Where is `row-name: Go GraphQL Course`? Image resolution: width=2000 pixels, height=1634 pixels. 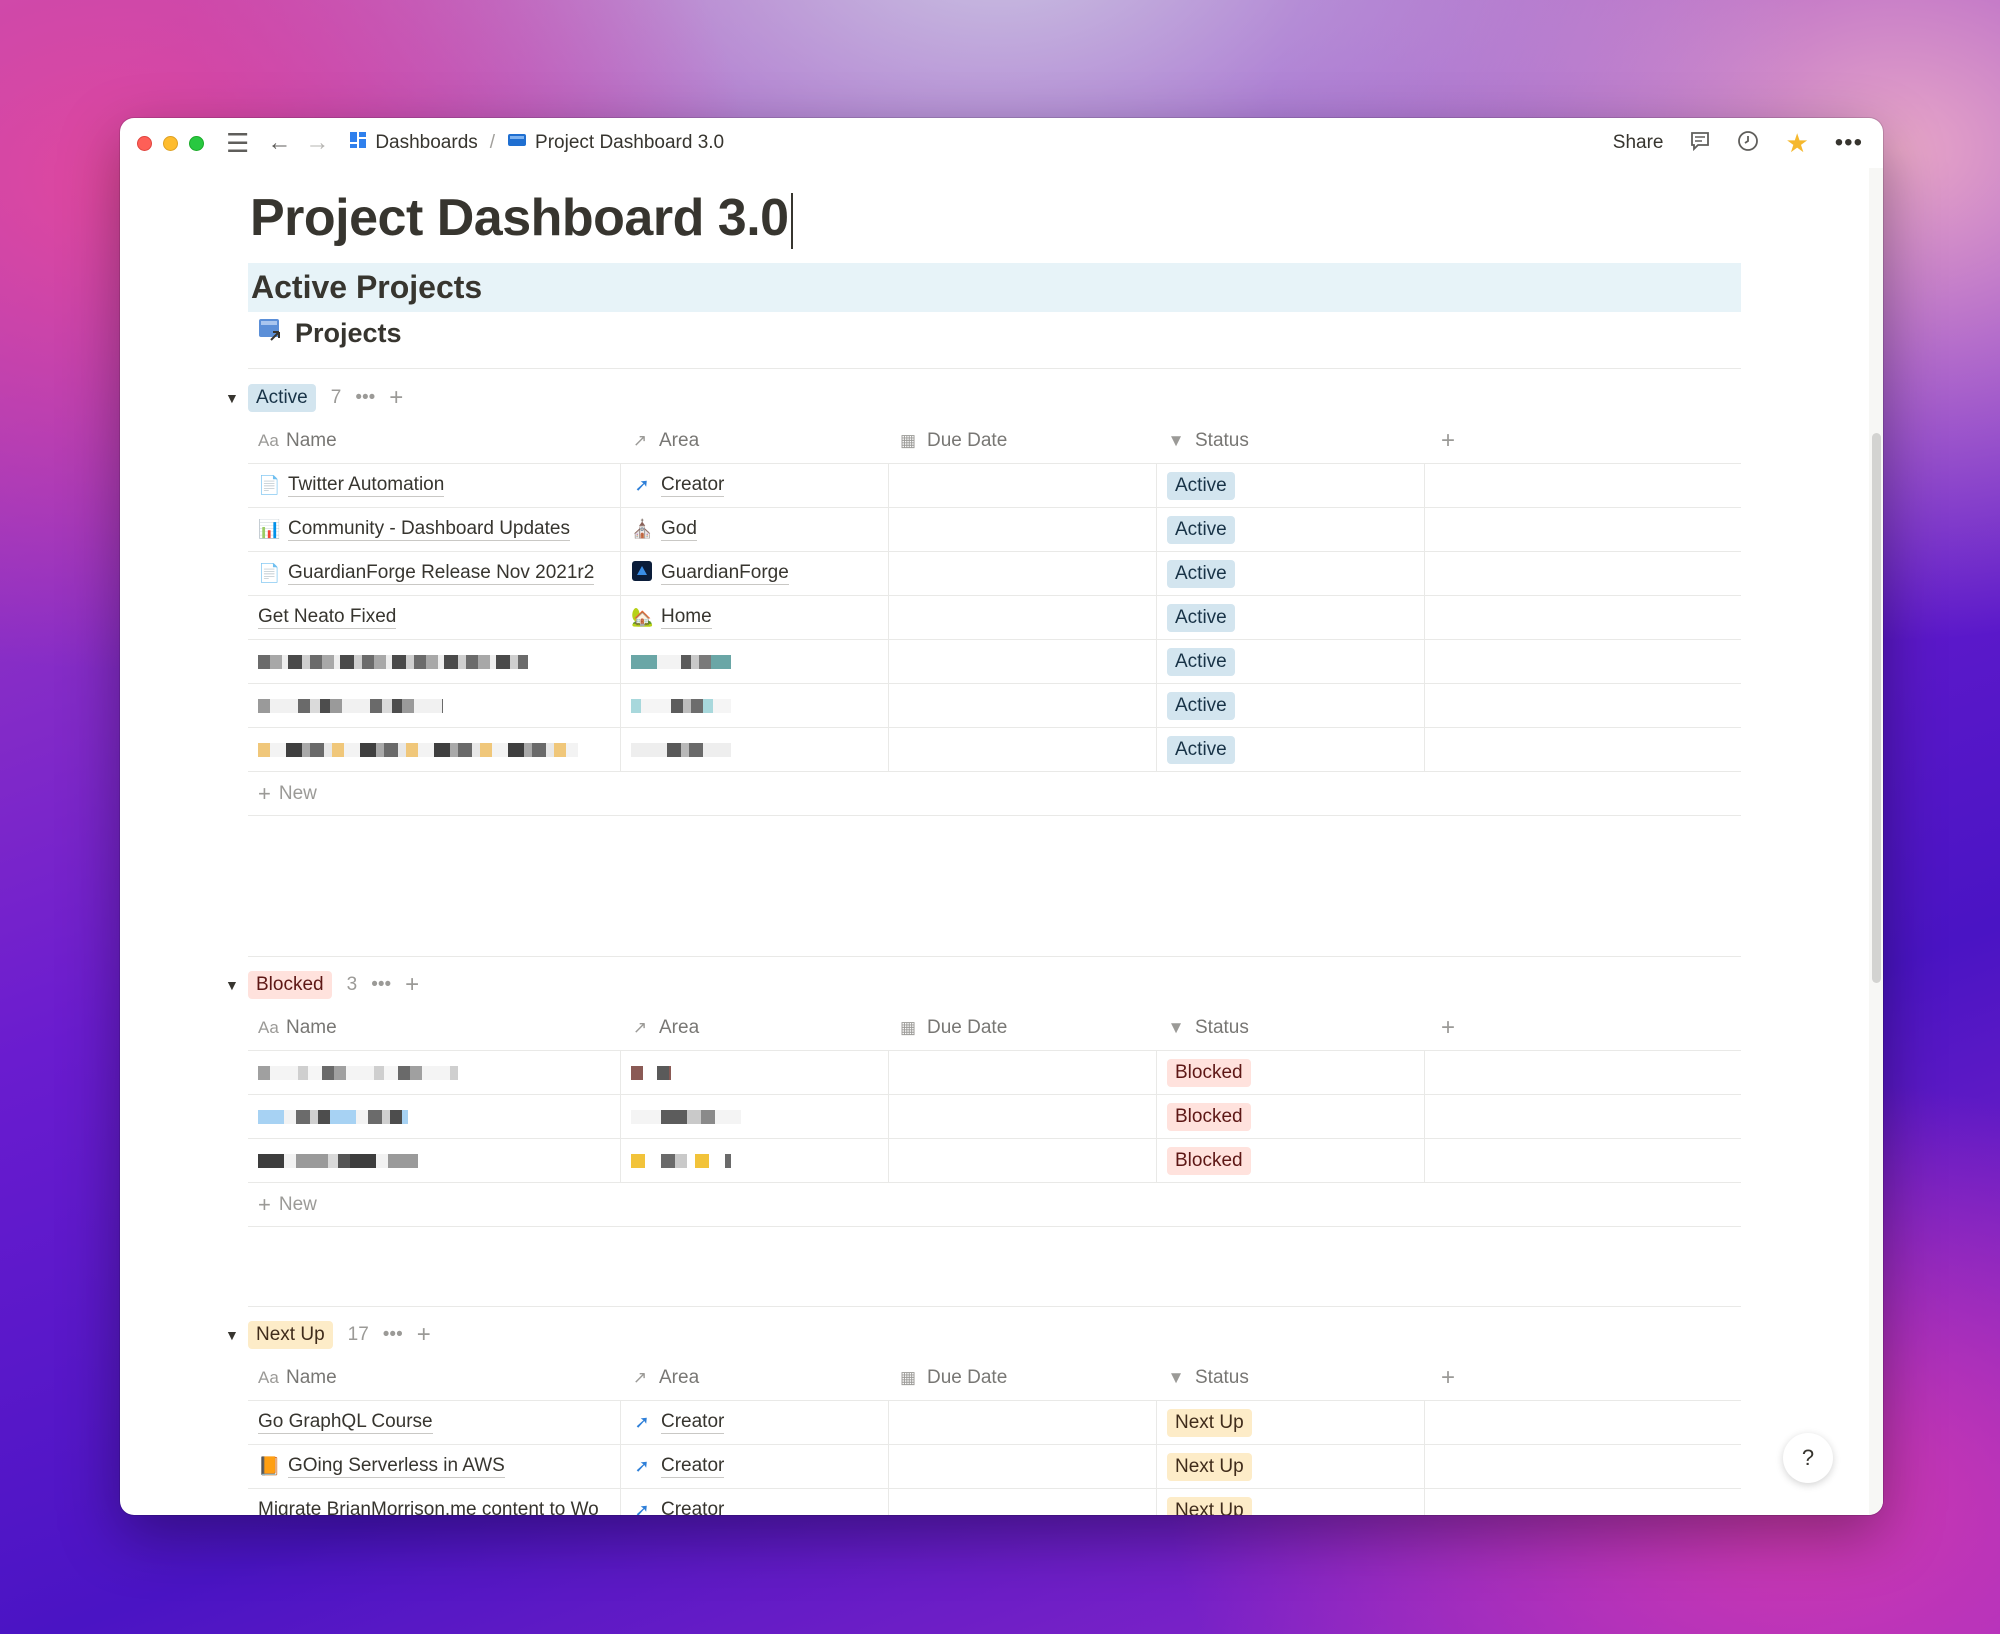
row-name: Go GraphQL Course is located at coordinates (345, 1422).